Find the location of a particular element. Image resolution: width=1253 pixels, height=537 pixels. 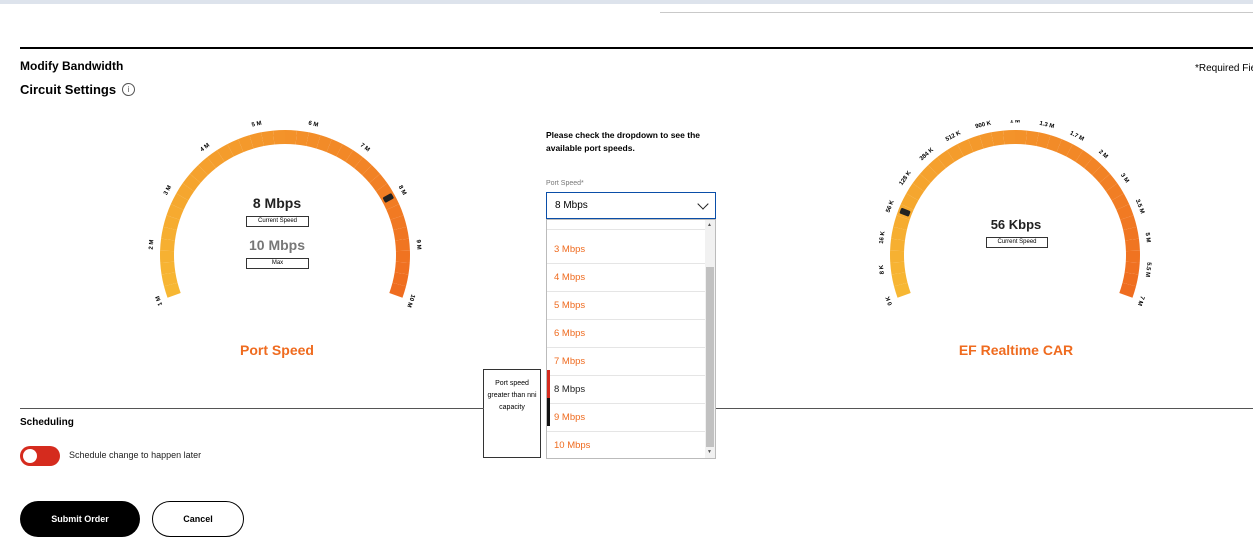

info-icon: i is located at coordinates (128, 89).